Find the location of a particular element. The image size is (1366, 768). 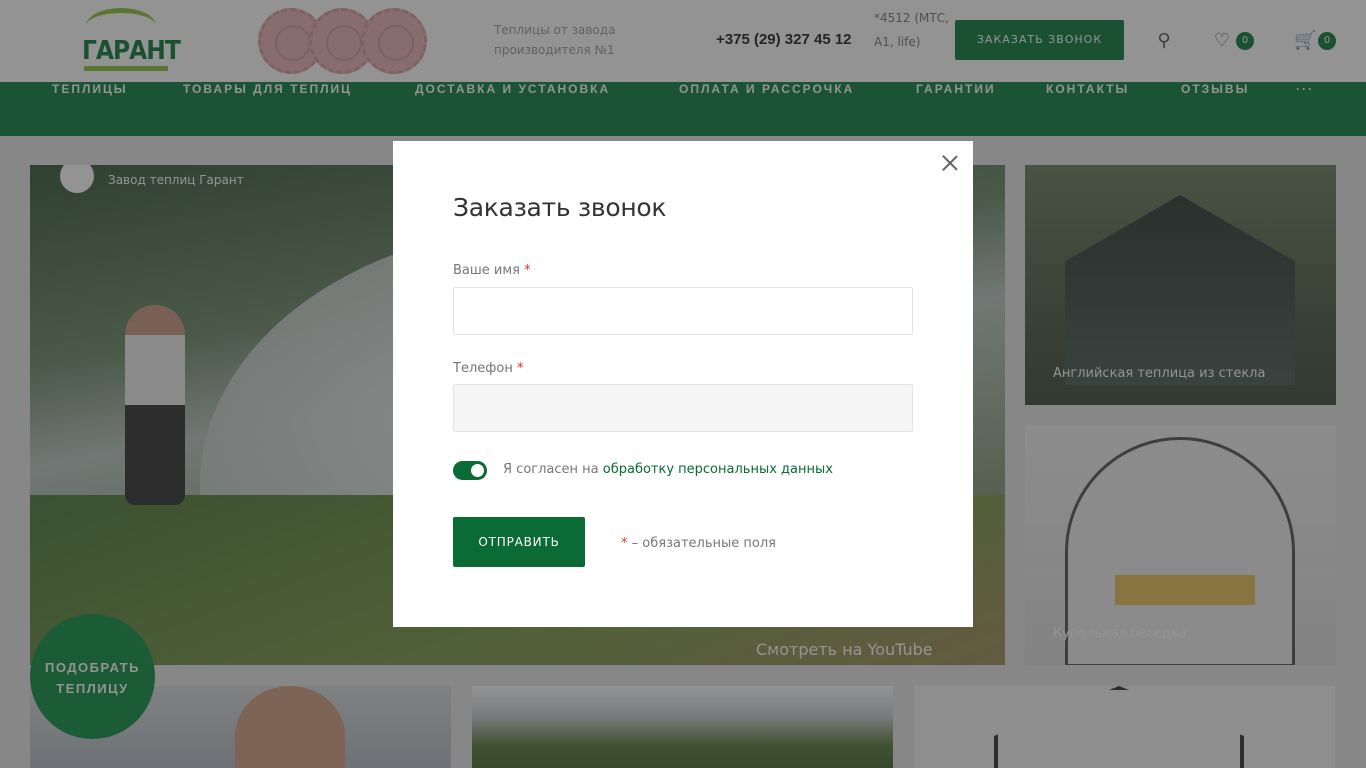

name-label: Ваше имя * is located at coordinates (492, 270).